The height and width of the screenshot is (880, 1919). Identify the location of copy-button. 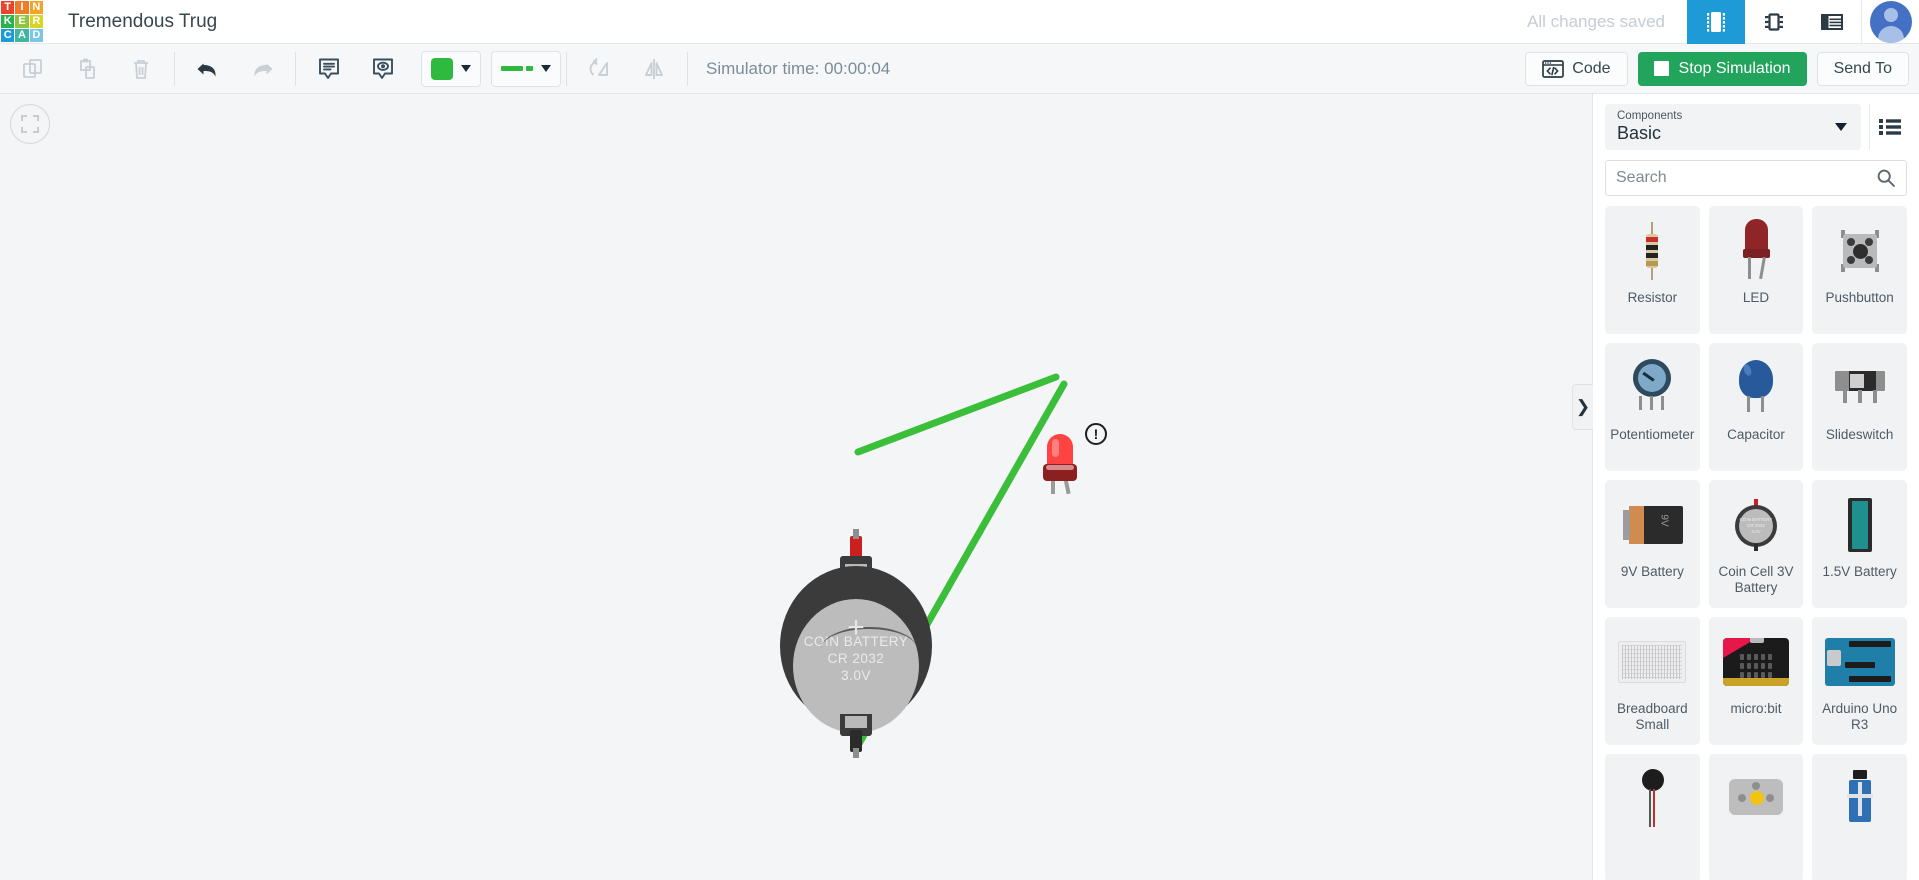
(33, 69).